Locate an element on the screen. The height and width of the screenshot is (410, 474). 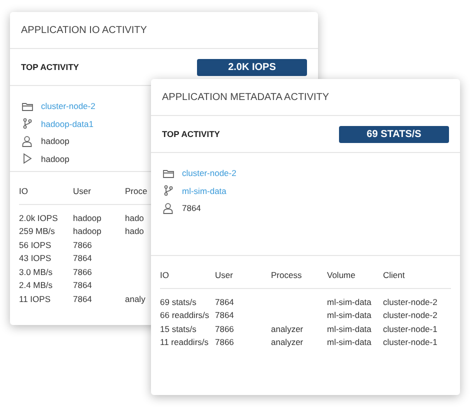
detail-text: 7864 is located at coordinates (191, 208).